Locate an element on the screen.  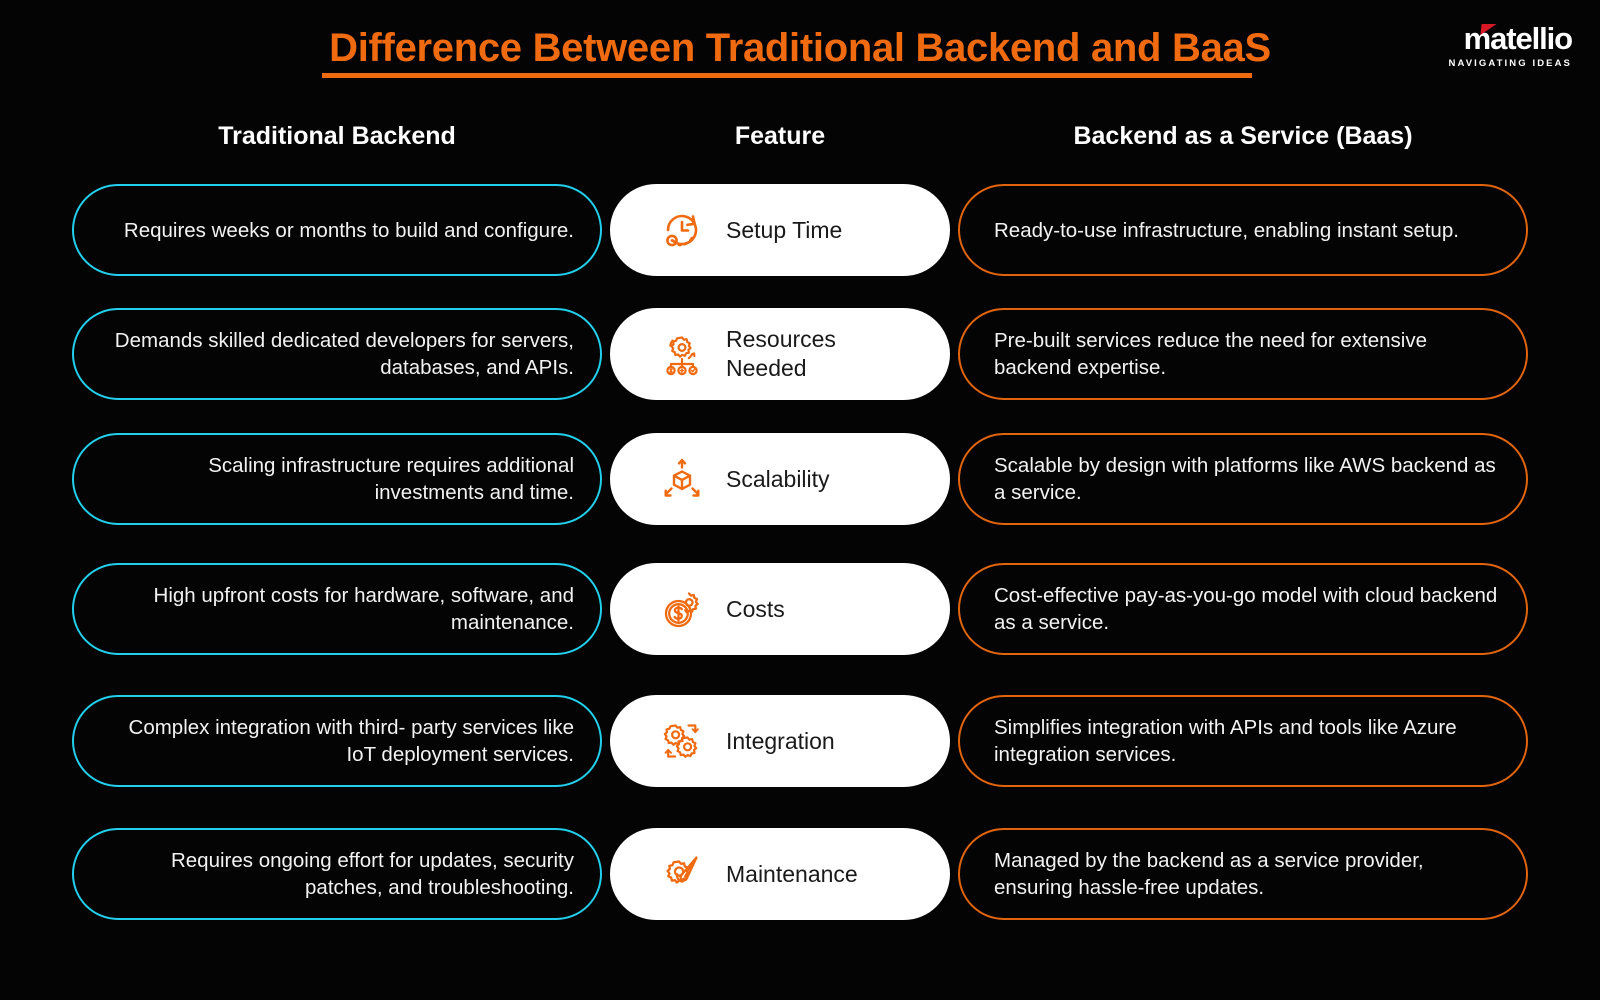
feature-label: Integration is located at coordinates (780, 741).